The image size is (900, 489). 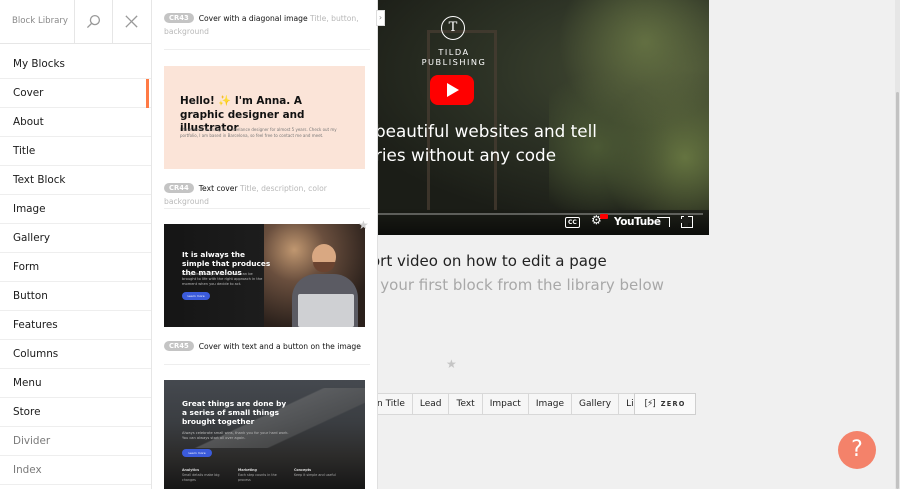 I want to click on search-icon, so click(x=93, y=21).